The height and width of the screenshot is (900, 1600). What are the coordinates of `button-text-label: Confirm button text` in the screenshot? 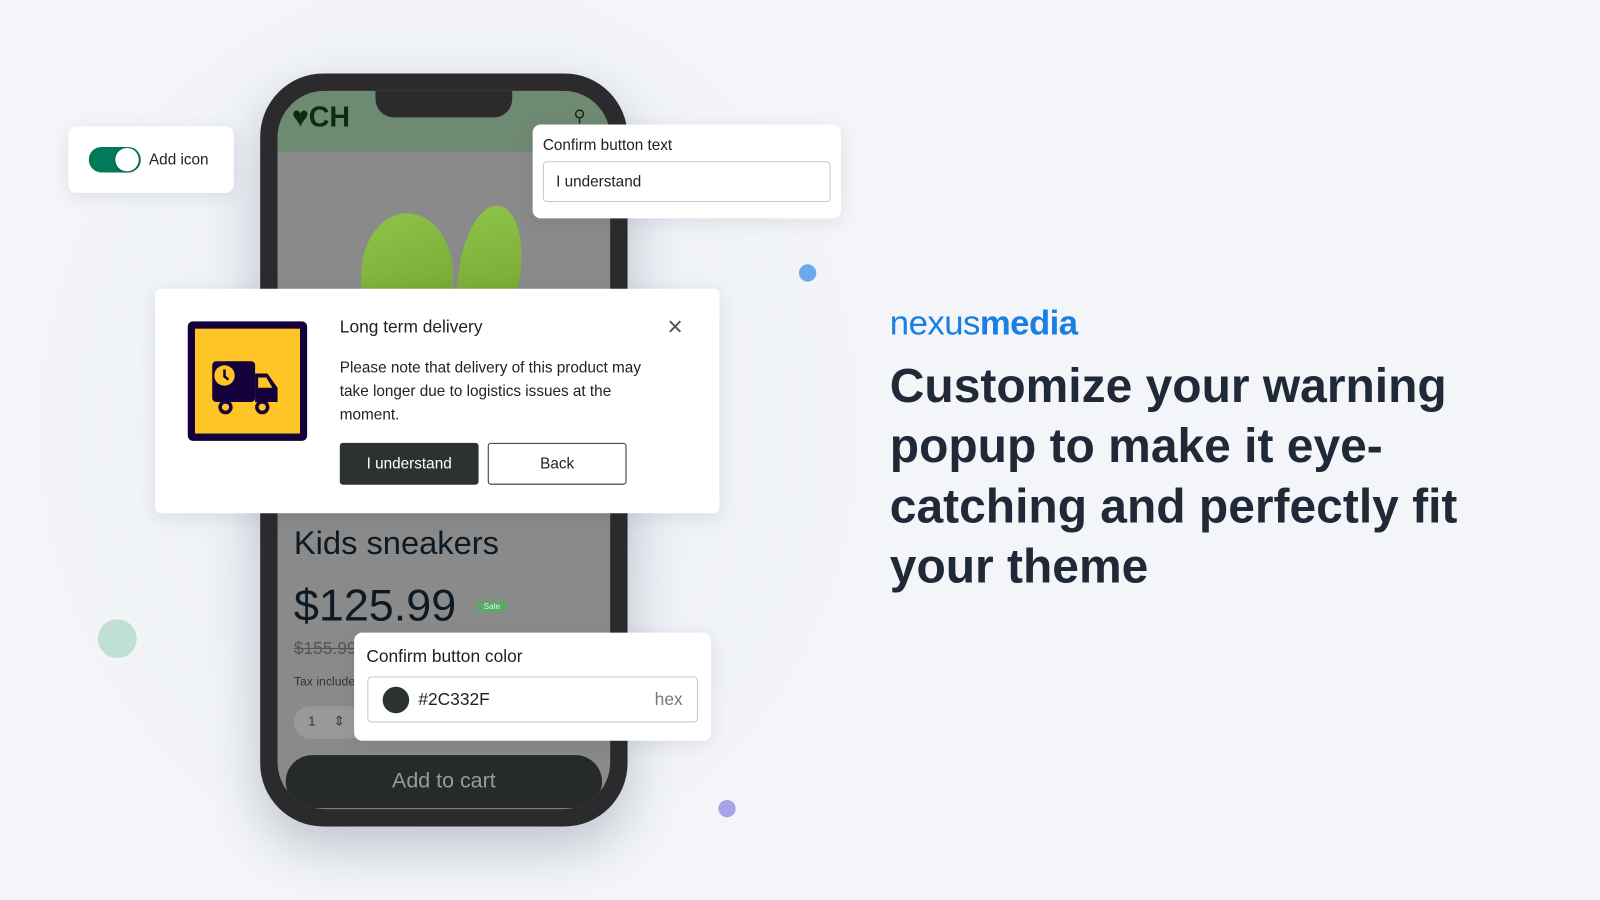 It's located at (607, 145).